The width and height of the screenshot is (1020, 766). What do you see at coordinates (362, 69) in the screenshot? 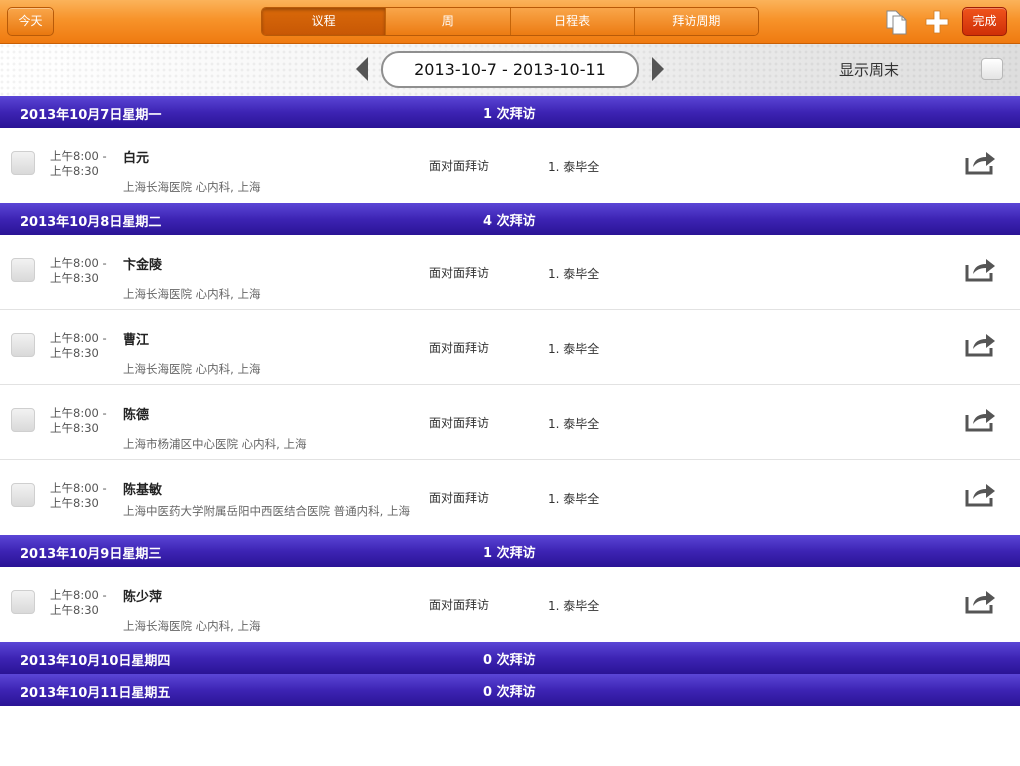
I see `previous-week-arrow-icon` at bounding box center [362, 69].